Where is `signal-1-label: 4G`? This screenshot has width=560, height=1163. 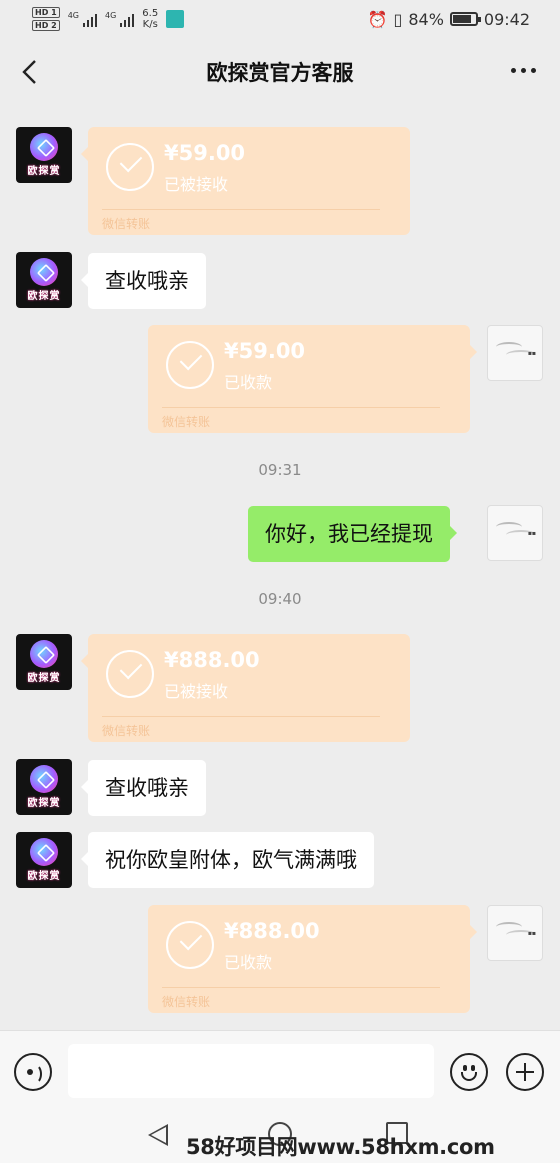
signal-1-label: 4G is located at coordinates (73, 15).